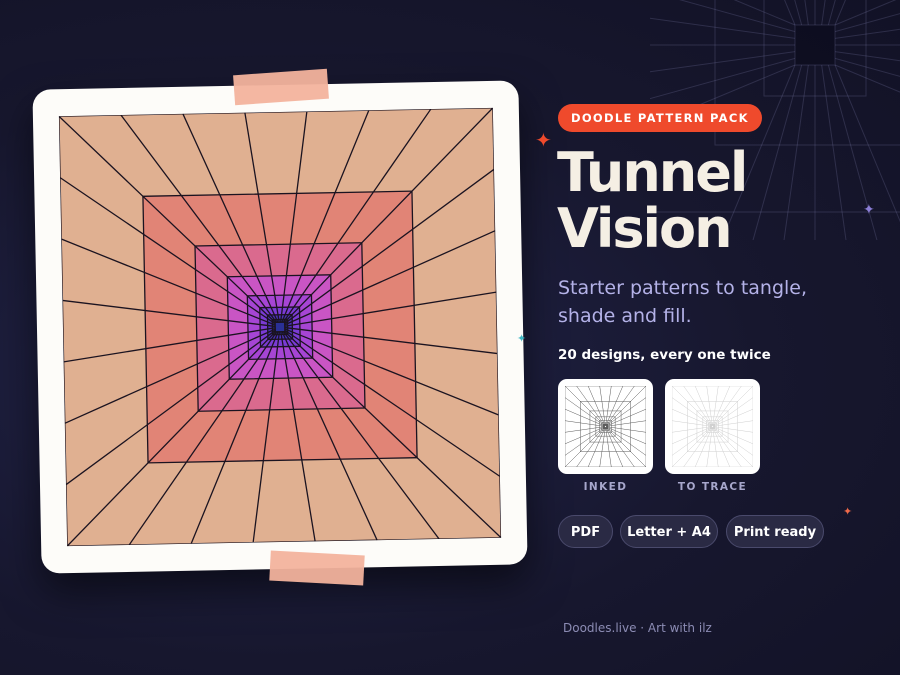 Image resolution: width=900 pixels, height=675 pixels. Describe the element at coordinates (637, 628) in the screenshot. I see `footer-credit: Doodles.live · Art with ilz` at that location.